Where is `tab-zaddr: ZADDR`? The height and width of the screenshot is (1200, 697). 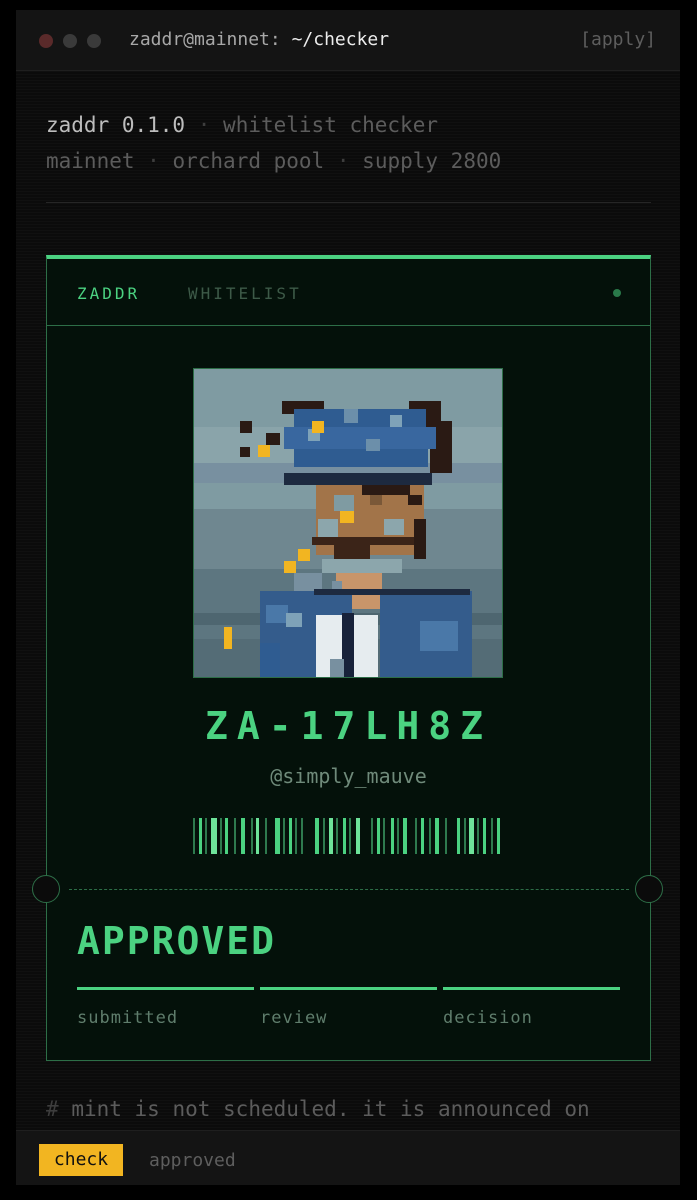
tab-zaddr: ZADDR is located at coordinates (109, 293).